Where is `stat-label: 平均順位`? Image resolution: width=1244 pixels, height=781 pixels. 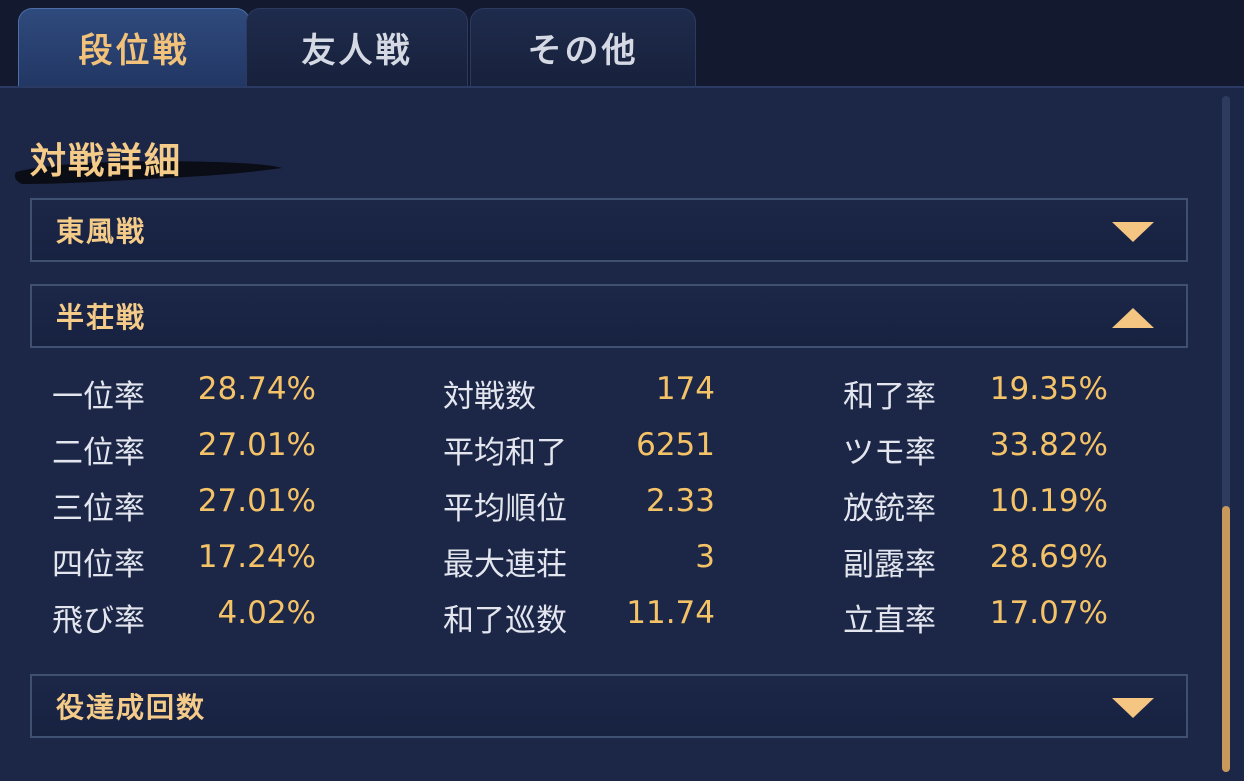
stat-label: 平均順位 is located at coordinates (505, 509).